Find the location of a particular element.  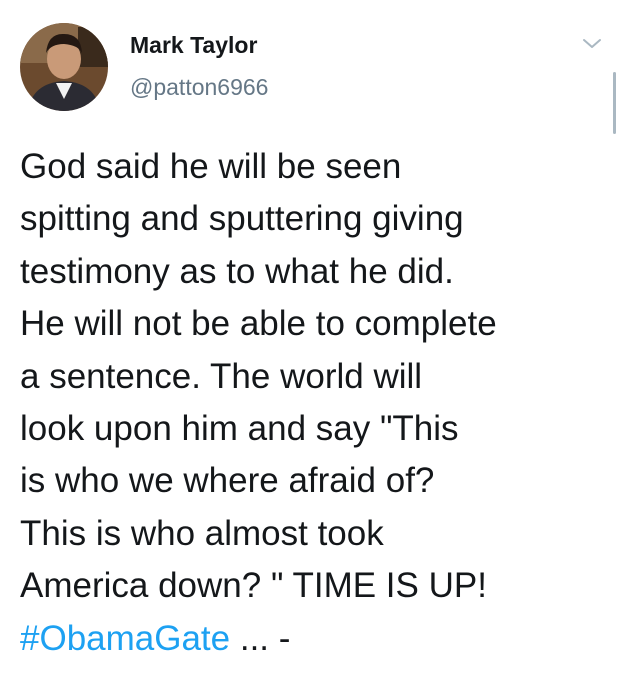

avatar is located at coordinates (64, 67).